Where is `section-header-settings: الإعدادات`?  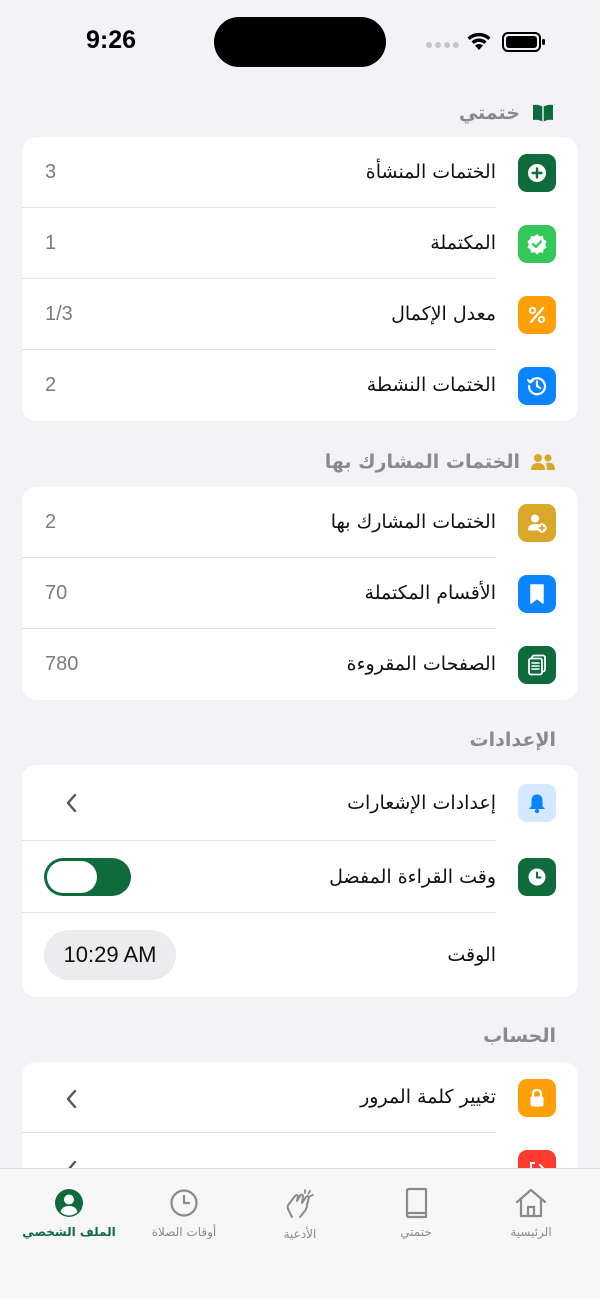 section-header-settings: الإعدادات is located at coordinates (513, 740).